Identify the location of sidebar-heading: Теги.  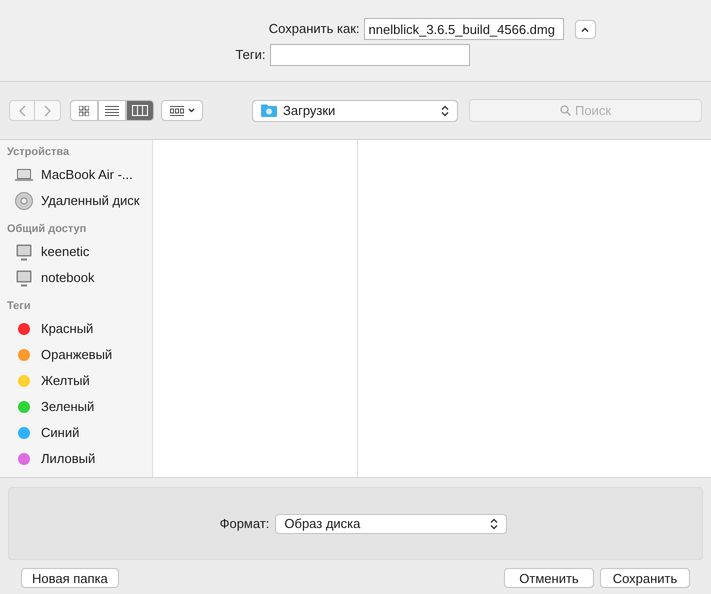
(19, 306).